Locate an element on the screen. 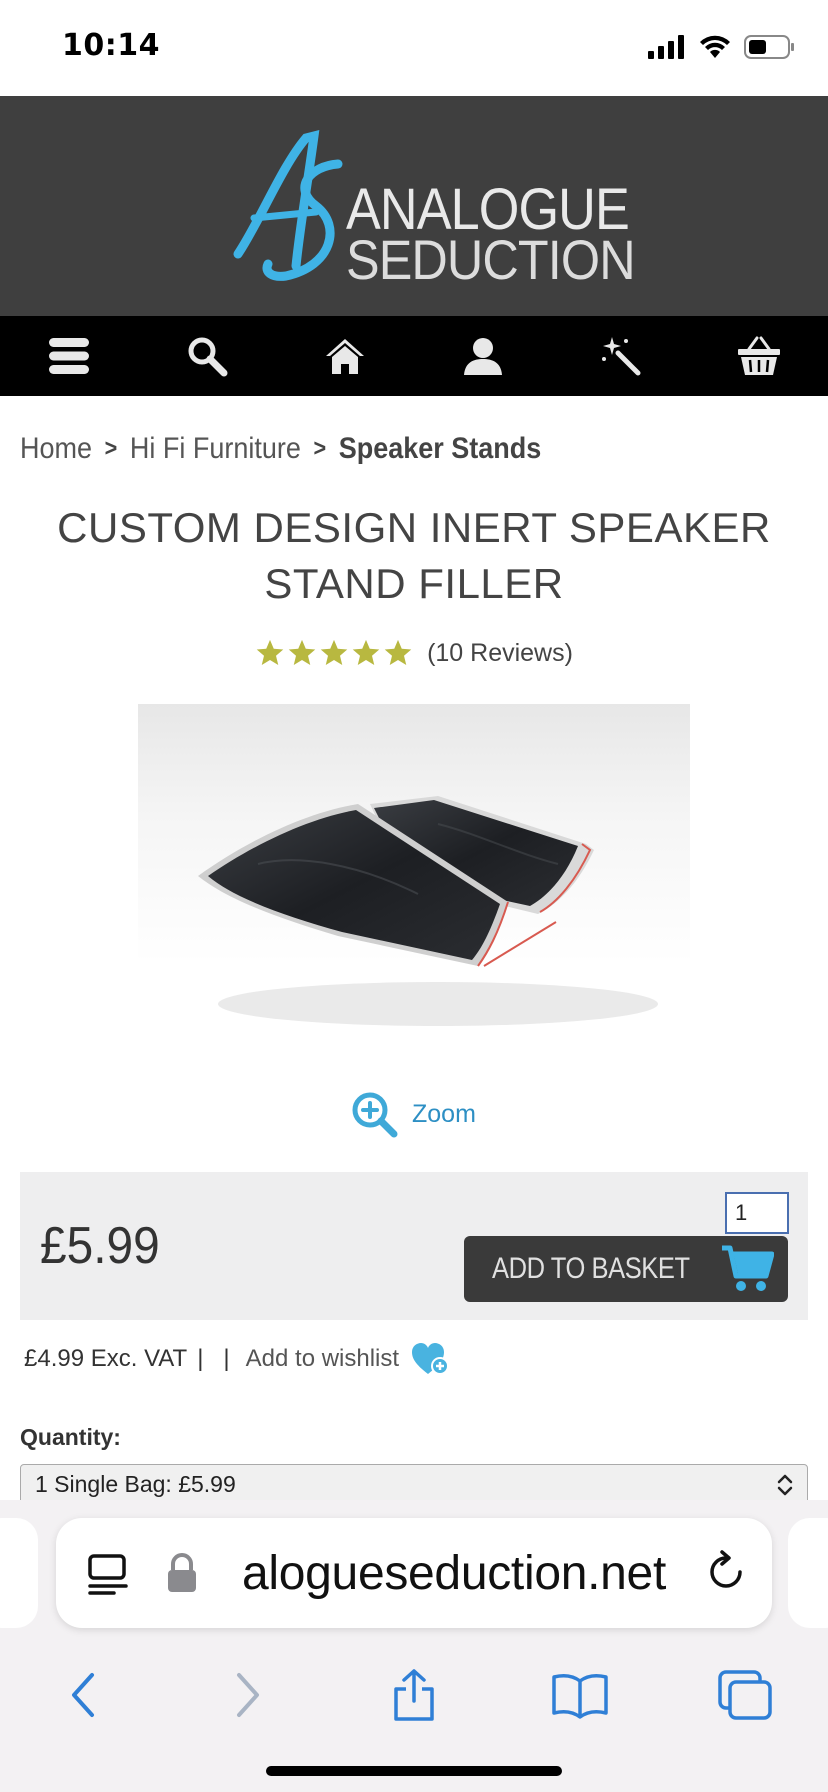 Image resolution: width=828 pixels, height=1792 pixels. basket-icon is located at coordinates (759, 355).